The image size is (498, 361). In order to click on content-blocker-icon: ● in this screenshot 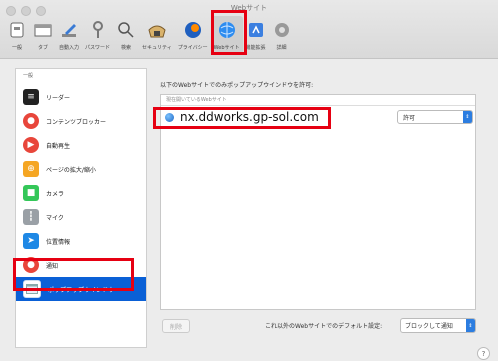, I will do `click(31, 121)`.